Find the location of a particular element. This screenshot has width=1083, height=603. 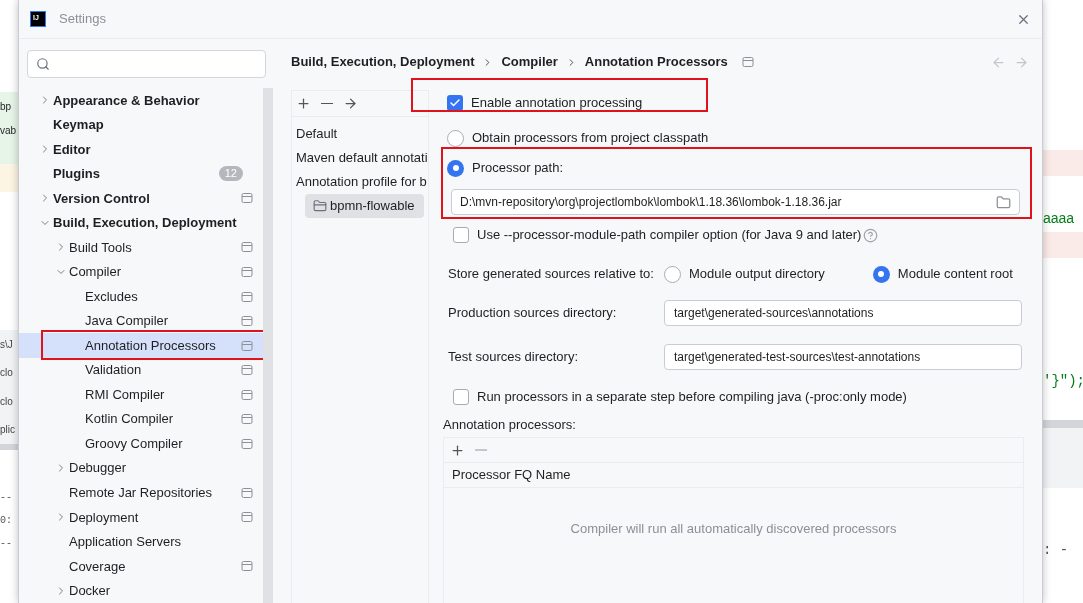

item-label: Compiler is located at coordinates (95, 272).